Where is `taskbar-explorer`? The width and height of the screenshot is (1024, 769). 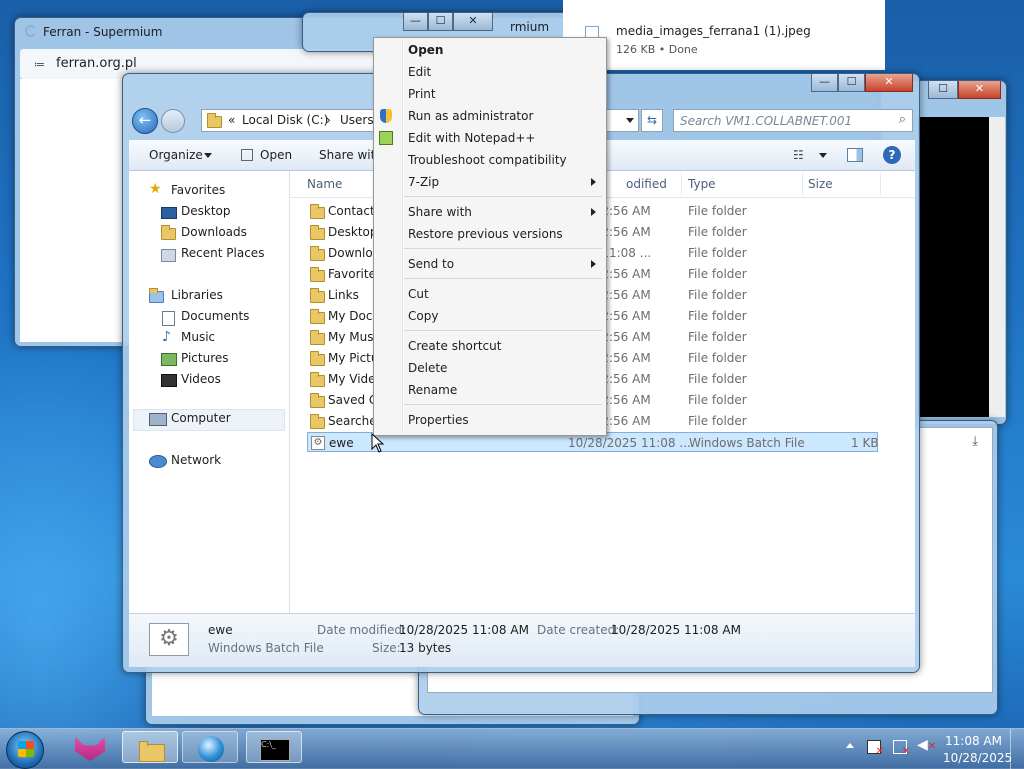
taskbar-explorer is located at coordinates (150, 747).